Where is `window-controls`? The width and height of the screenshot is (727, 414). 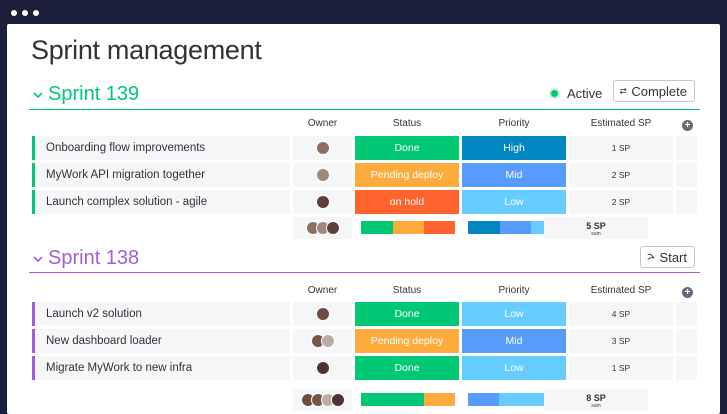
window-controls is located at coordinates (25, 13).